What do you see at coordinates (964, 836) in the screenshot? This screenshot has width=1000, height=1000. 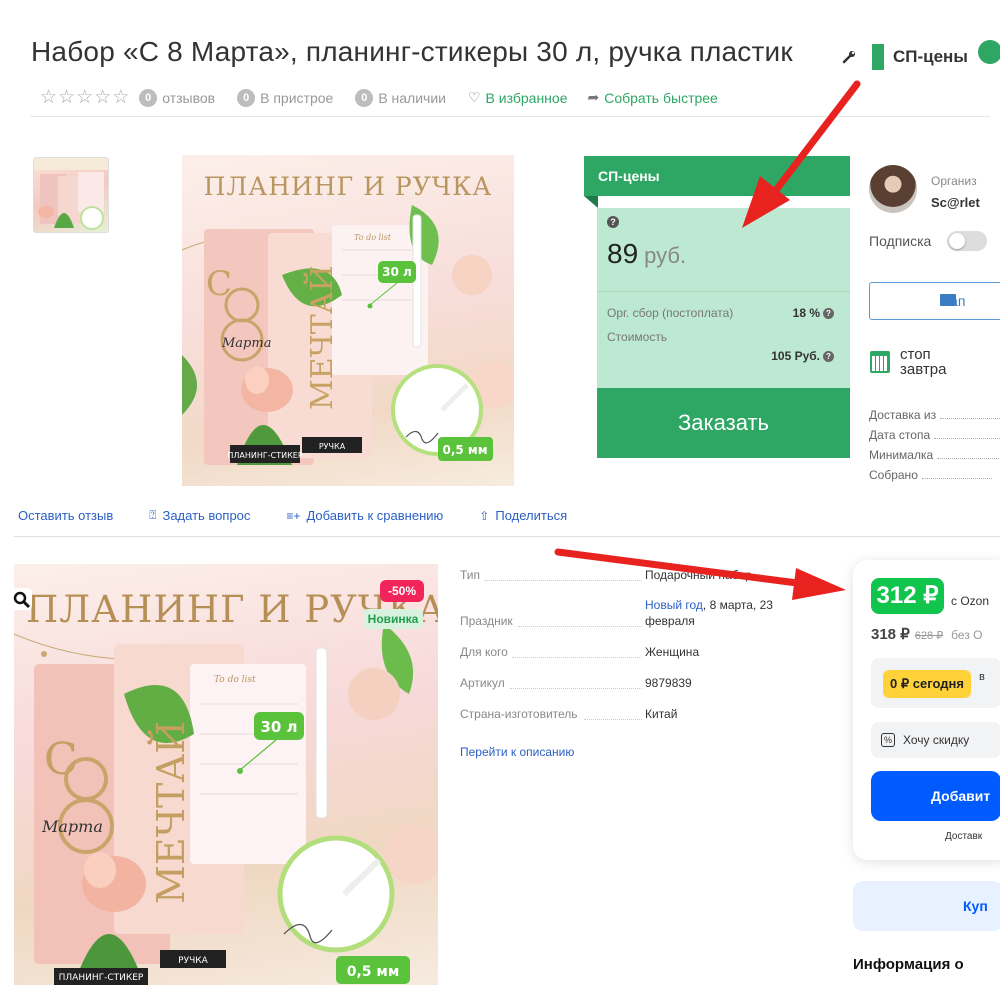 I see `delivery-text: Доставк` at bounding box center [964, 836].